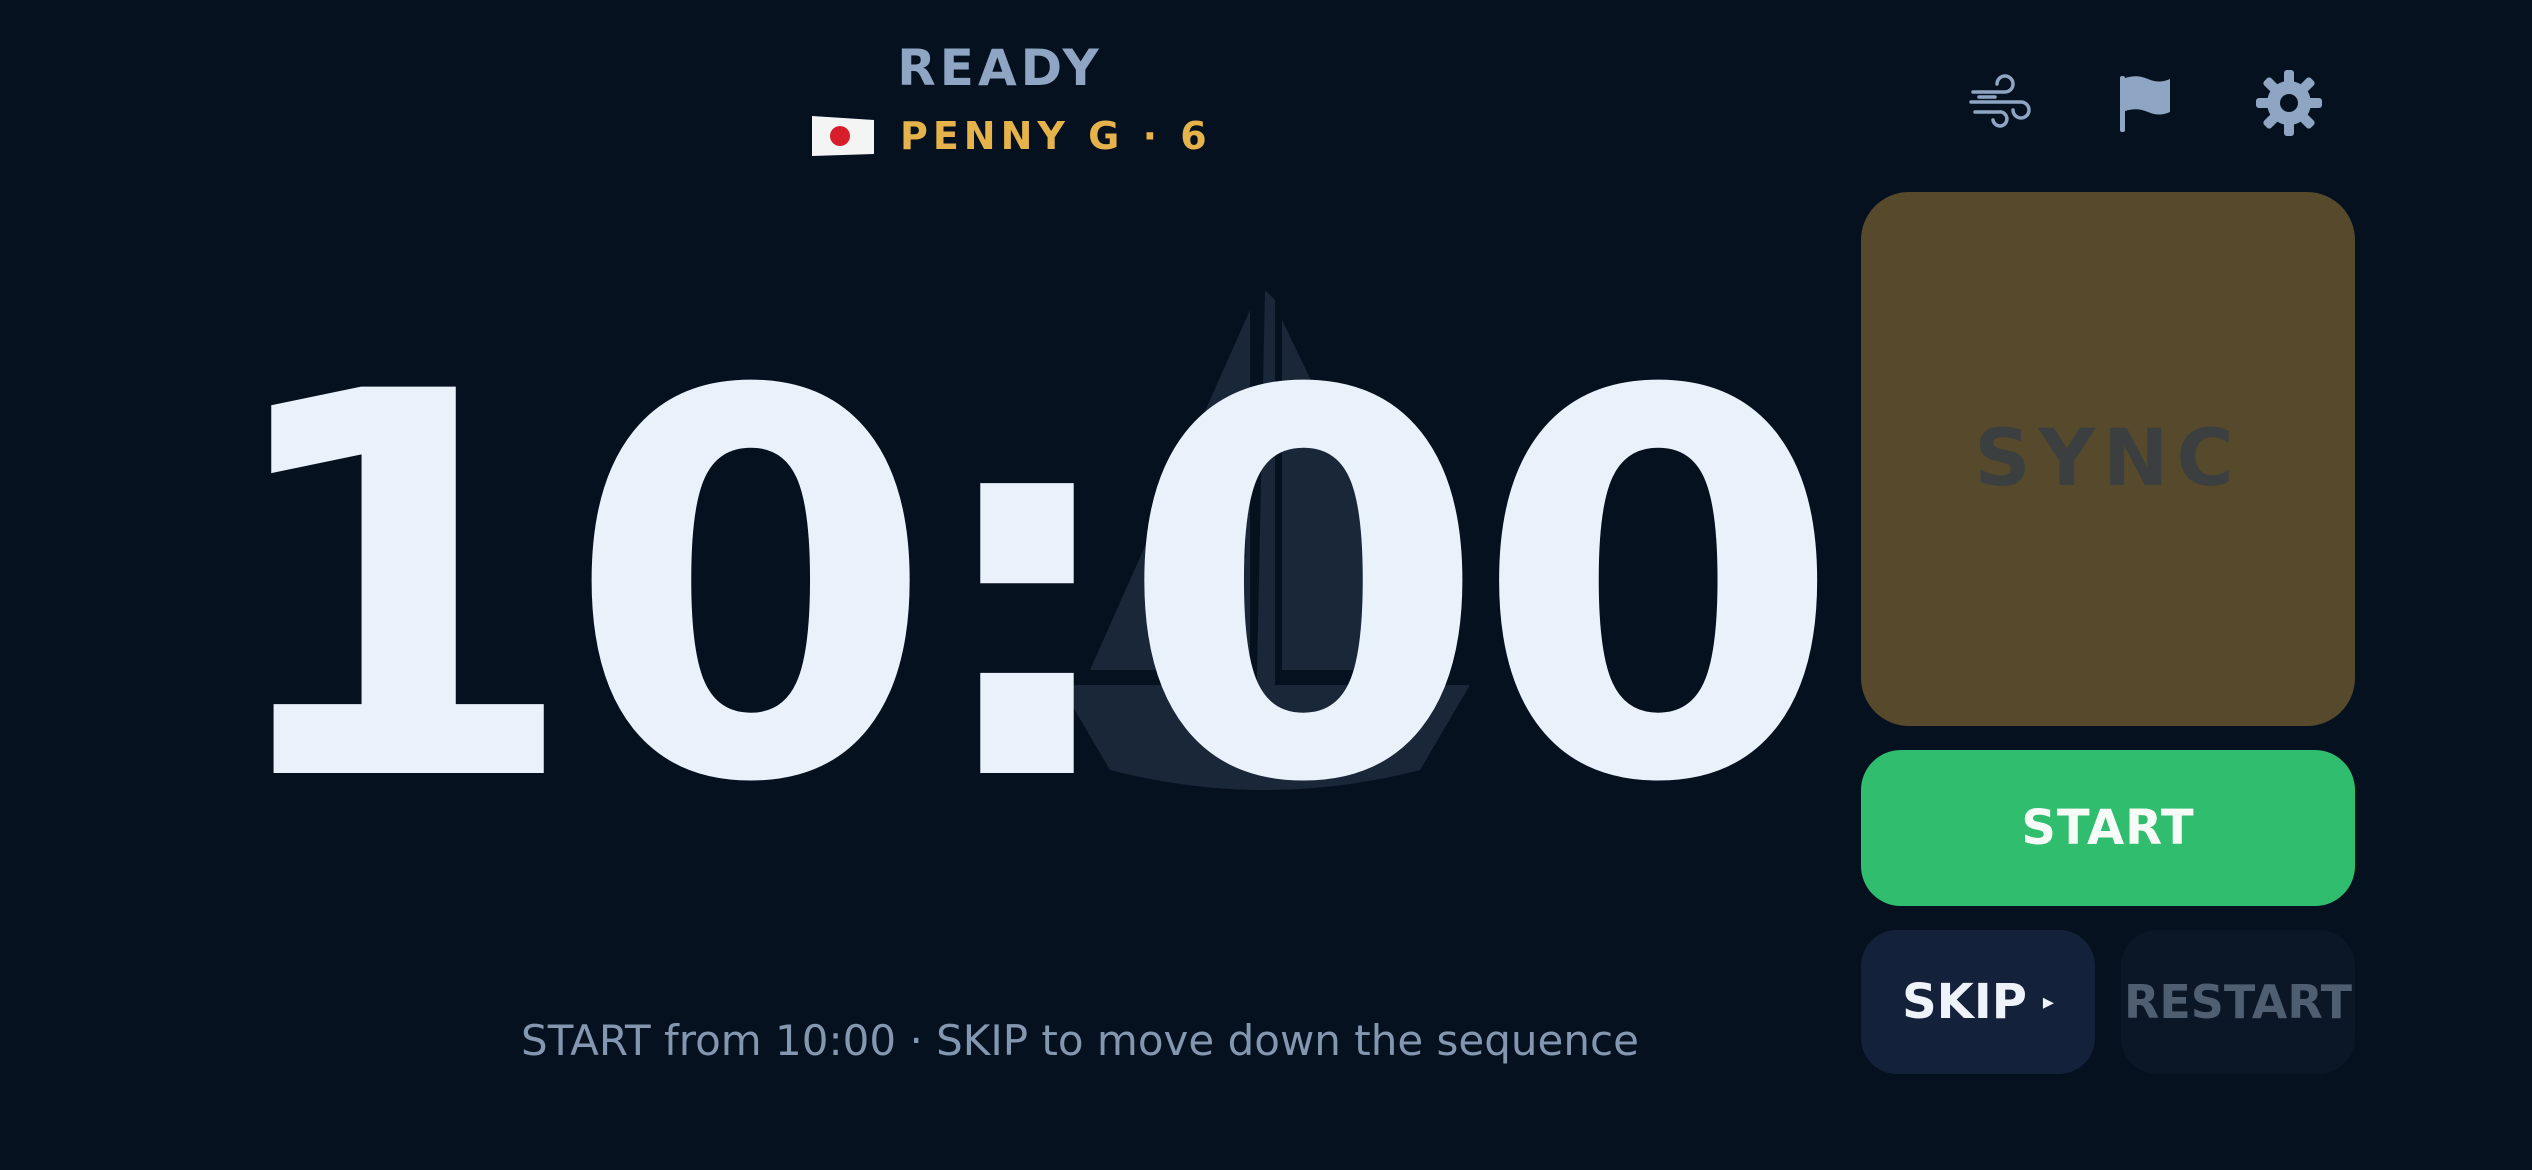  I want to click on skip-button: SKIP ▸, so click(1978, 1002).